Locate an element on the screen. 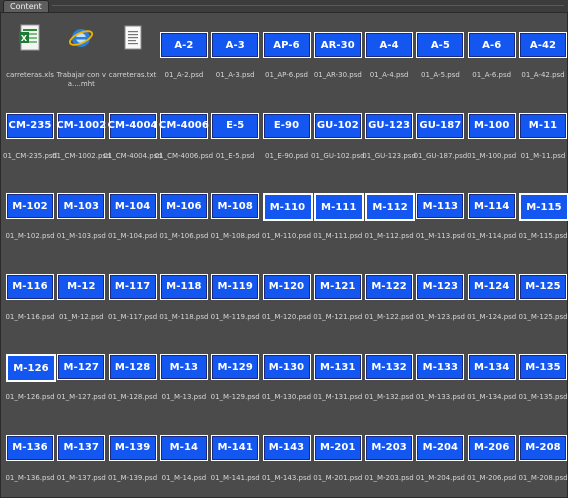 The width and height of the screenshot is (568, 498). psd-thumbnail-item: GU-102 01_GU-102.psd is located at coordinates (338, 136).